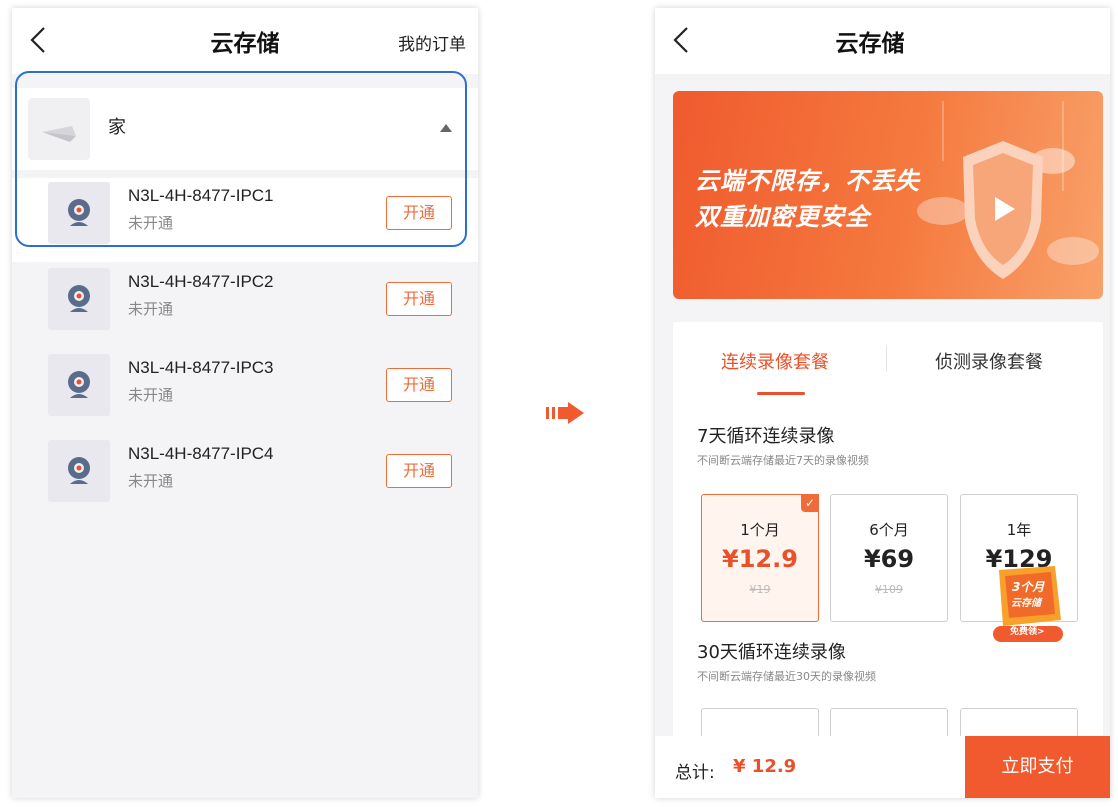 The height and width of the screenshot is (807, 1118). What do you see at coordinates (807, 181) in the screenshot?
I see `banner-headline: 云端不限存，不丢失` at bounding box center [807, 181].